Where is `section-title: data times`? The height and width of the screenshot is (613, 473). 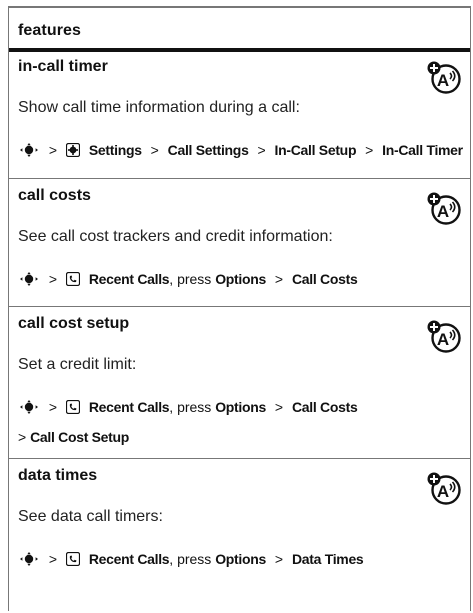 section-title: data times is located at coordinates (58, 475).